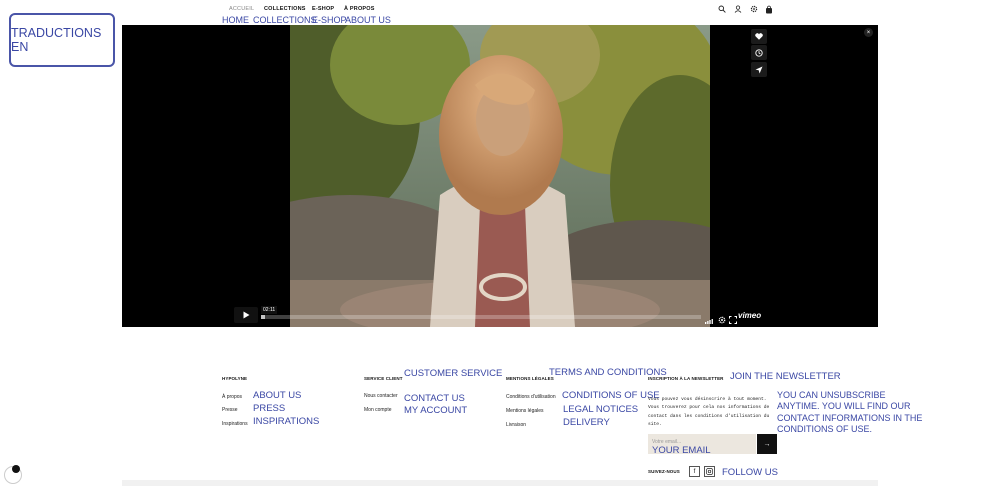 This screenshot has width=1000, height=486. What do you see at coordinates (868, 32) in the screenshot?
I see `close-icon: ×` at bounding box center [868, 32].